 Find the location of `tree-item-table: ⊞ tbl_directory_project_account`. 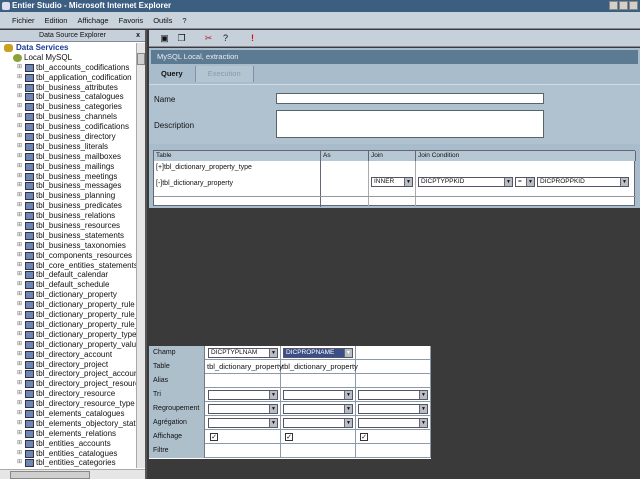

tree-item-table: ⊞ tbl_directory_project_account is located at coordinates (68, 374).